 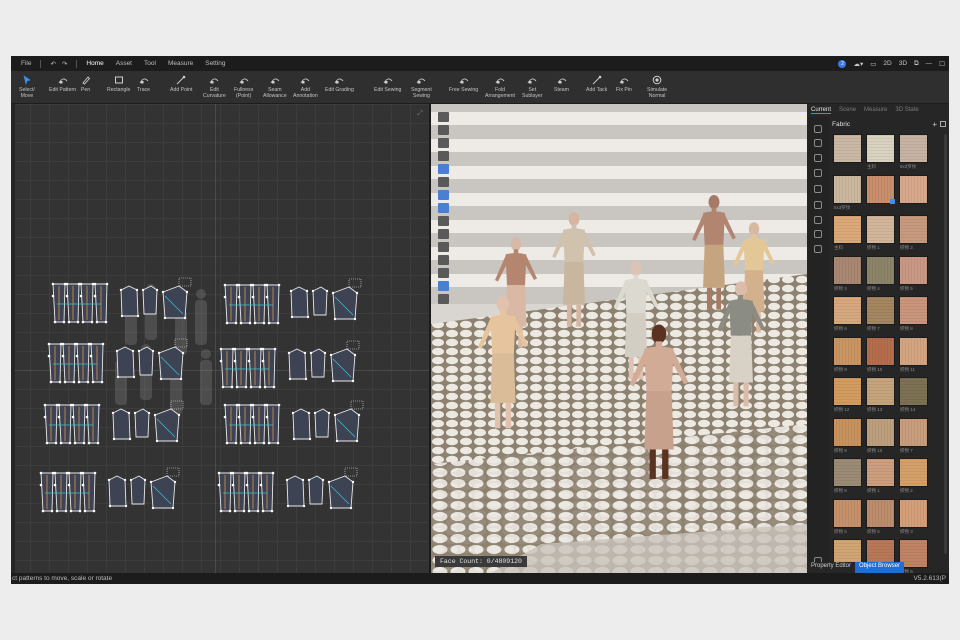 I want to click on add-icon: +, so click(x=934, y=124).